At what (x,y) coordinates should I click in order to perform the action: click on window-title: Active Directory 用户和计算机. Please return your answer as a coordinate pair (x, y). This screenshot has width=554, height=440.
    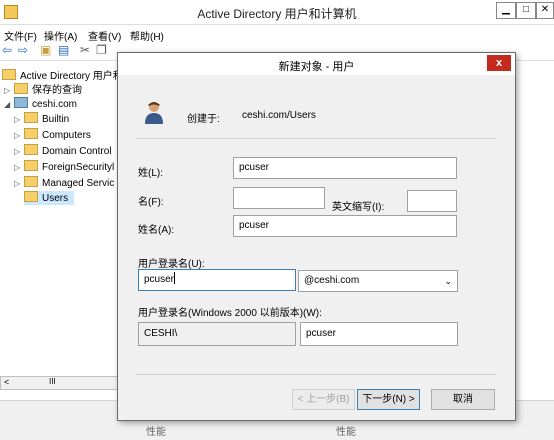
    Looking at the image, I should click on (277, 14).